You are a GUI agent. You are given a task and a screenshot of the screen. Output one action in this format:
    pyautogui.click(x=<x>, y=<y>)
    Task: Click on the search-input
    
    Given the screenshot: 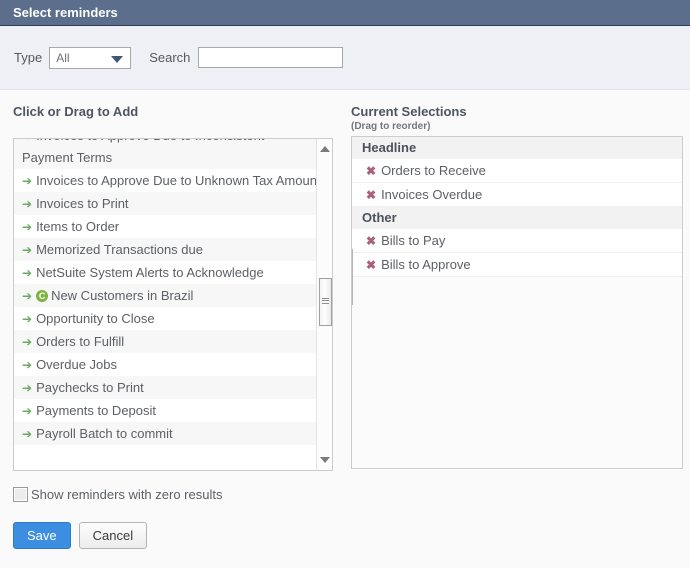 What is the action you would take?
    pyautogui.click(x=271, y=57)
    